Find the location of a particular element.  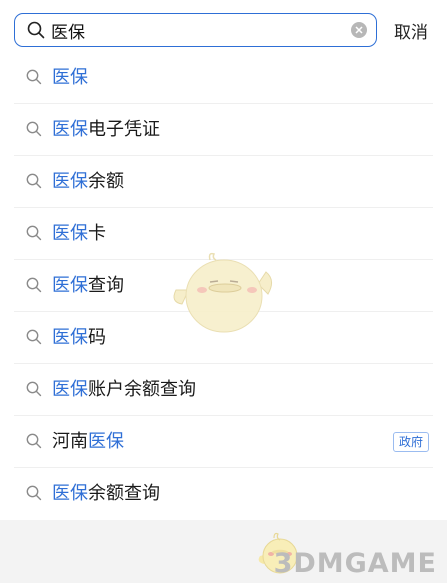

close-icon is located at coordinates (359, 30).